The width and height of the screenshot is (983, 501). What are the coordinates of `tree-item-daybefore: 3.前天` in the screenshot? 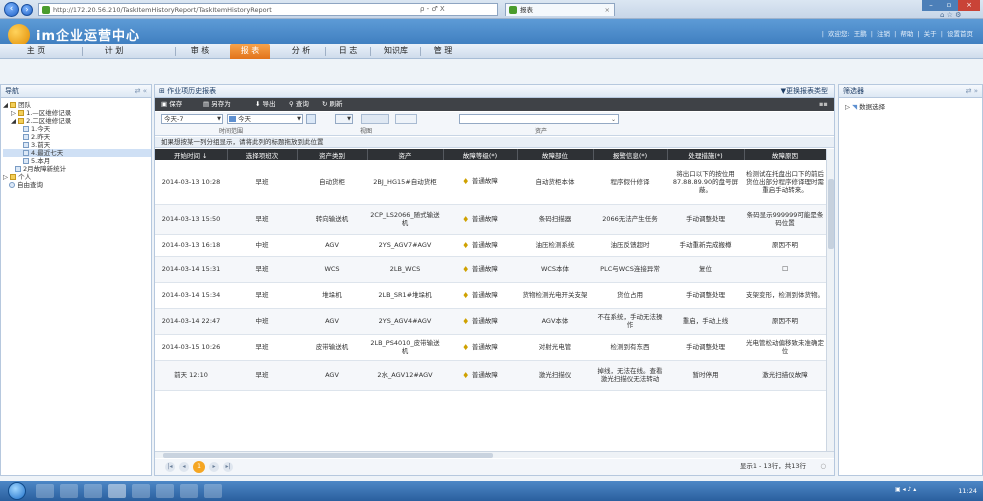 It's located at (77, 145).